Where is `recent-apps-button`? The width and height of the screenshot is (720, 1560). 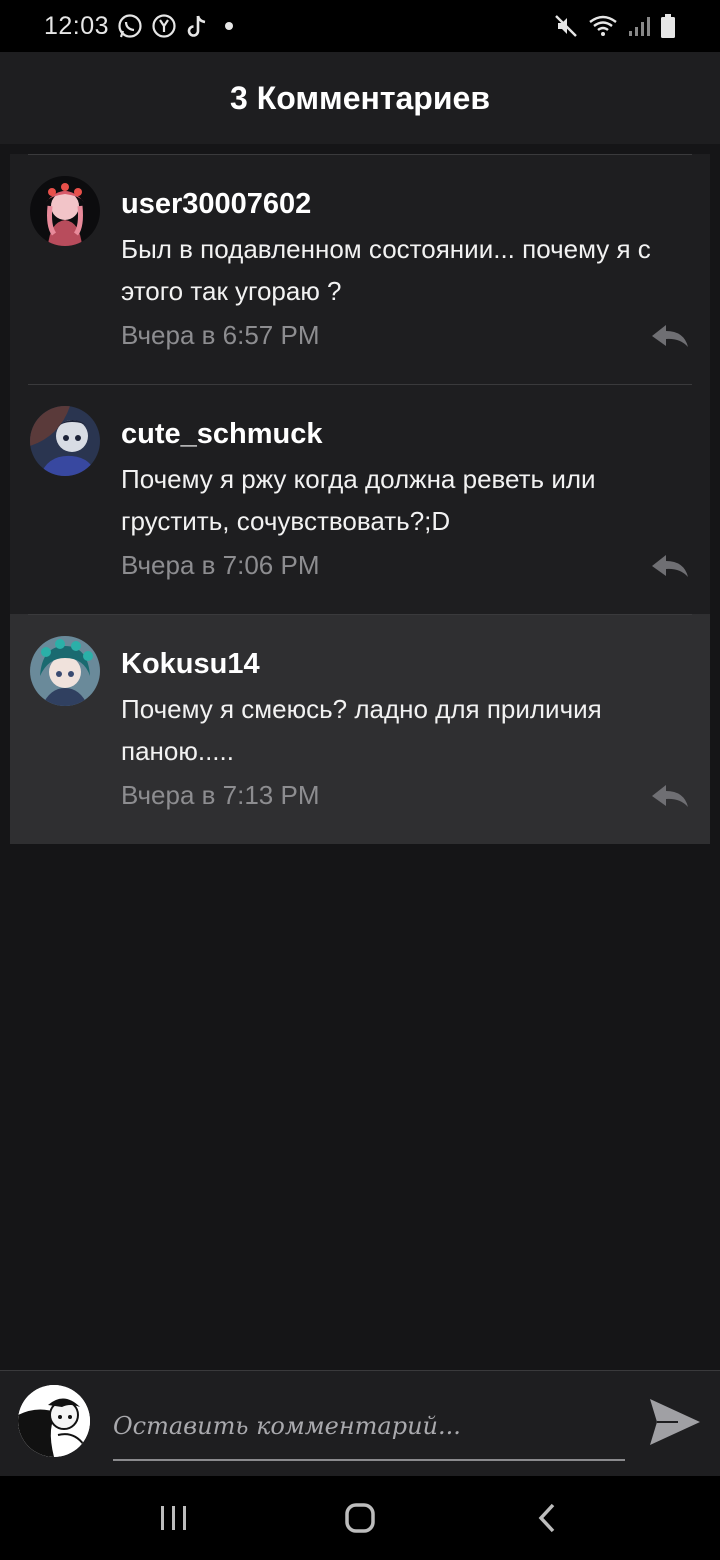
recent-apps-button is located at coordinates (174, 1518).